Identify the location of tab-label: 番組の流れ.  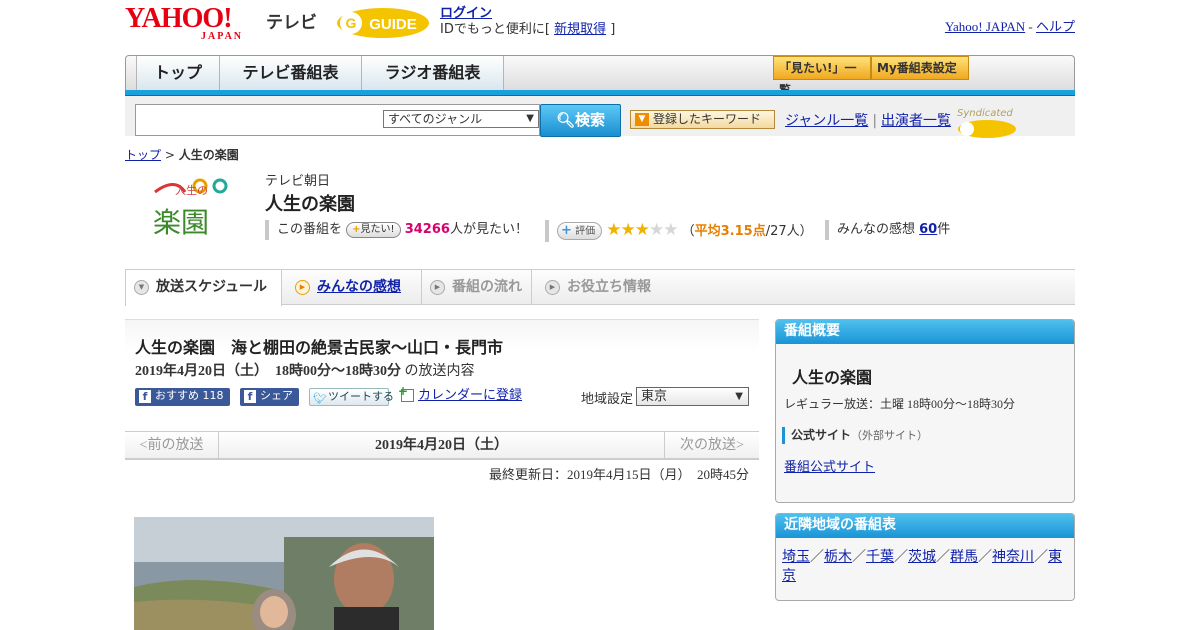
(487, 287).